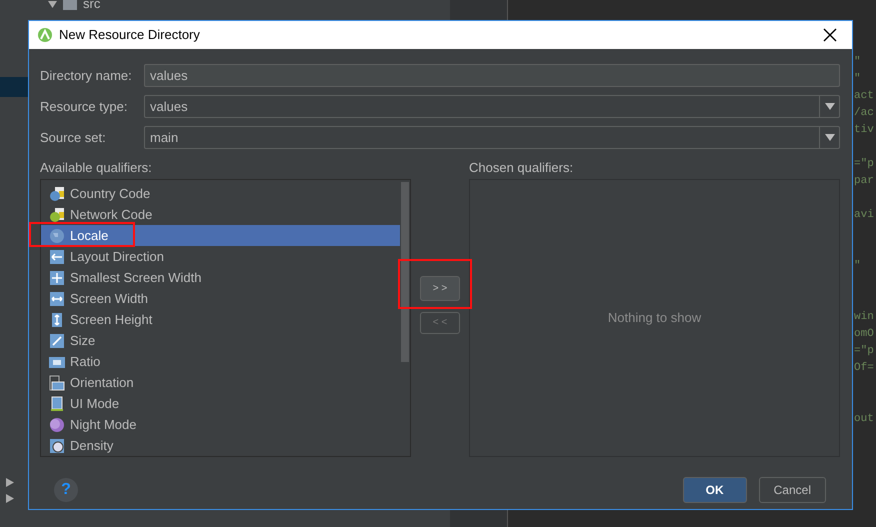 The width and height of the screenshot is (876, 527). What do you see at coordinates (129, 35) in the screenshot?
I see `window-title: New Resource Directory` at bounding box center [129, 35].